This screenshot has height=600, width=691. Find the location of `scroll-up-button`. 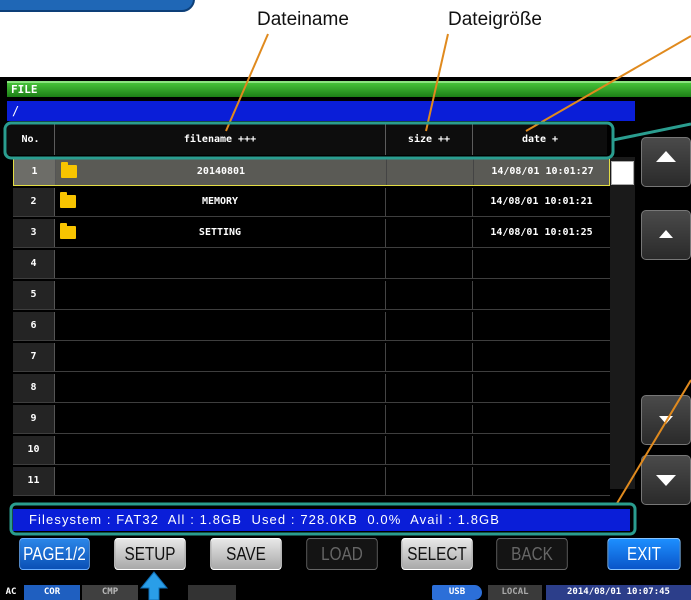

scroll-up-button is located at coordinates (666, 235).